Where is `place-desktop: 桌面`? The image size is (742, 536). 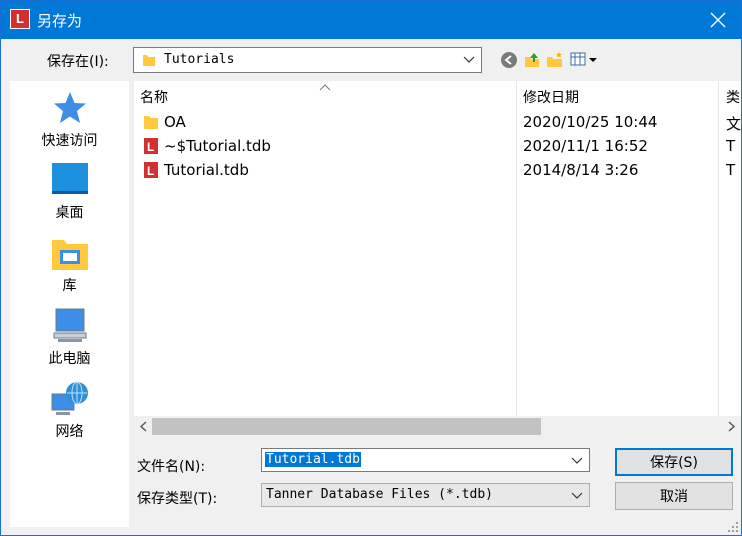 place-desktop: 桌面 is located at coordinates (69, 191).